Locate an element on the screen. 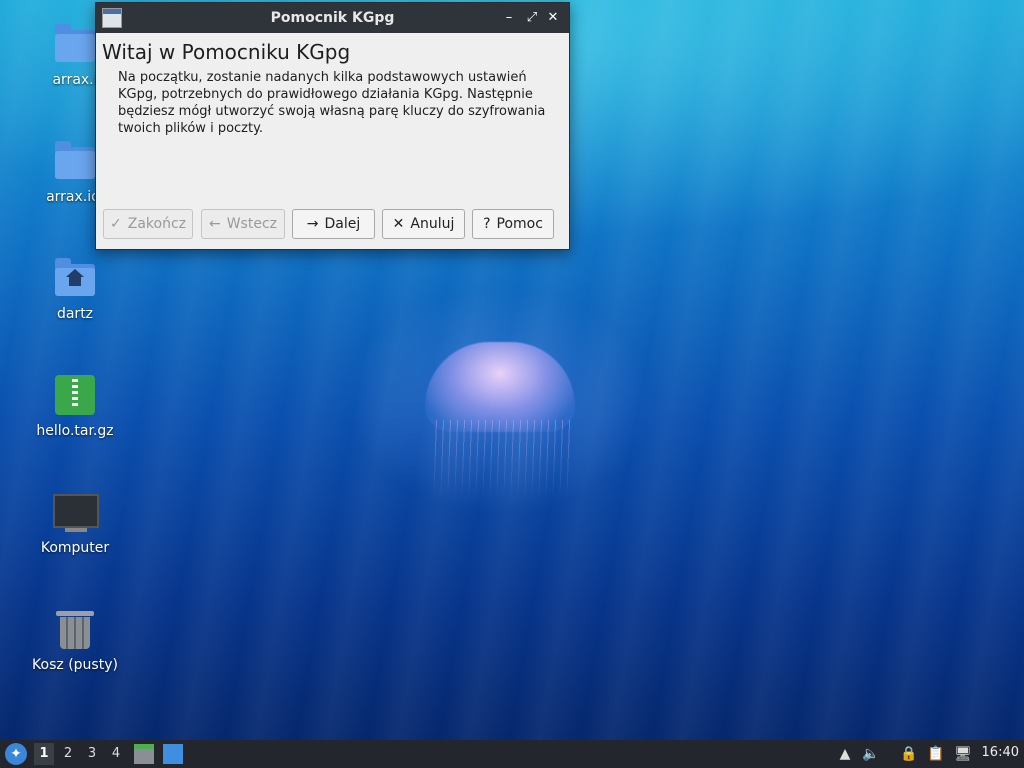  lock-icon: 🔒 is located at coordinates (909, 754).